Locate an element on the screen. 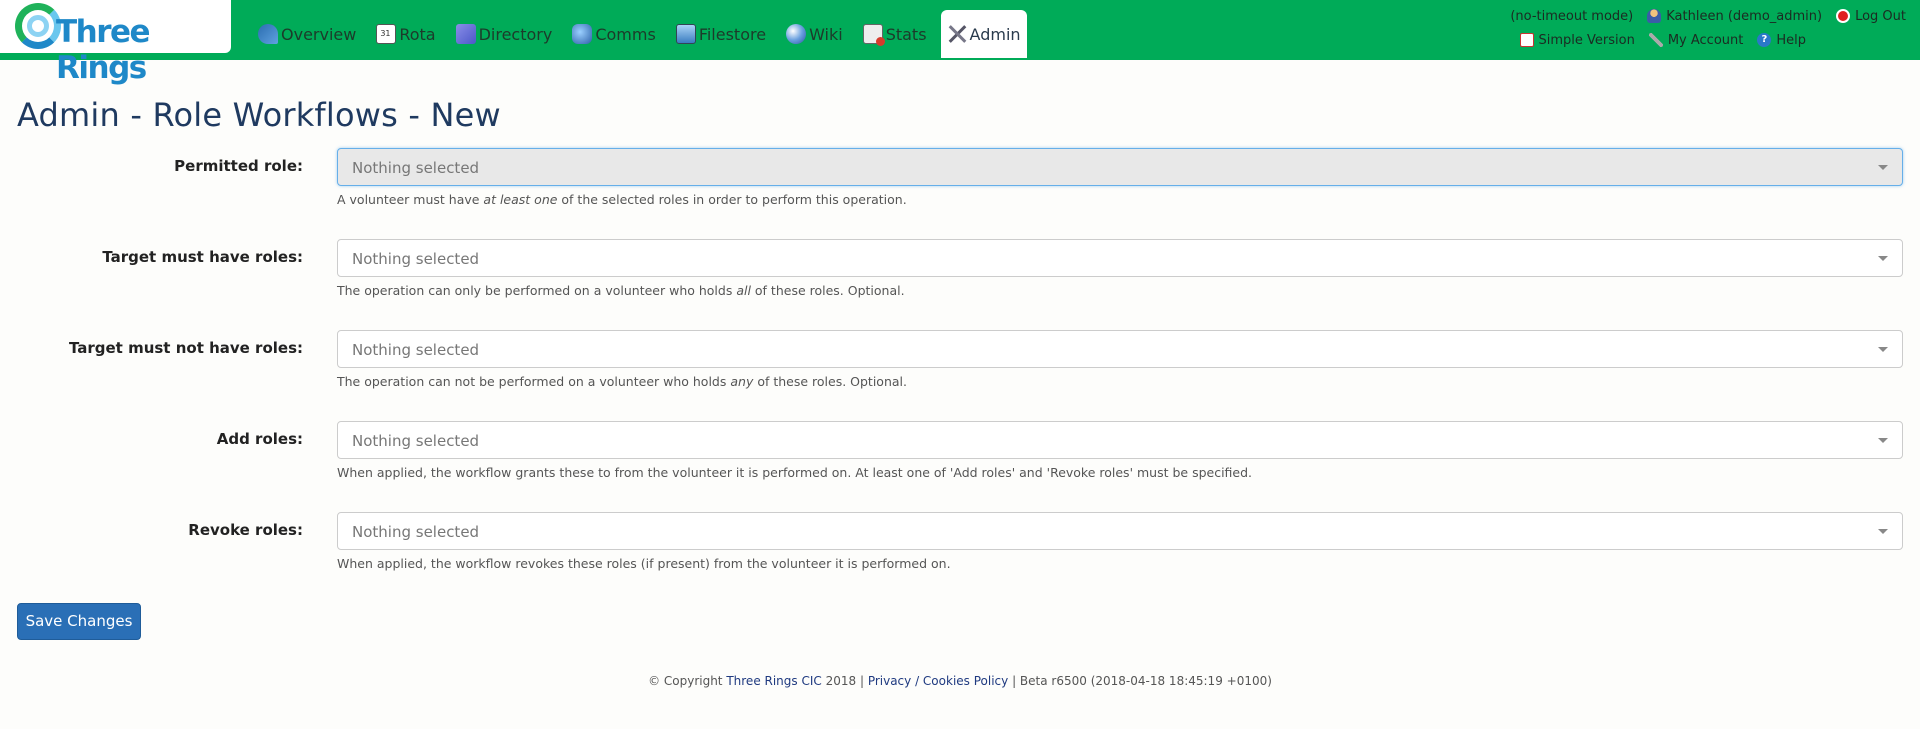 The image size is (1920, 729). target-must-not-have-select: Nothing selected is located at coordinates (1120, 349).